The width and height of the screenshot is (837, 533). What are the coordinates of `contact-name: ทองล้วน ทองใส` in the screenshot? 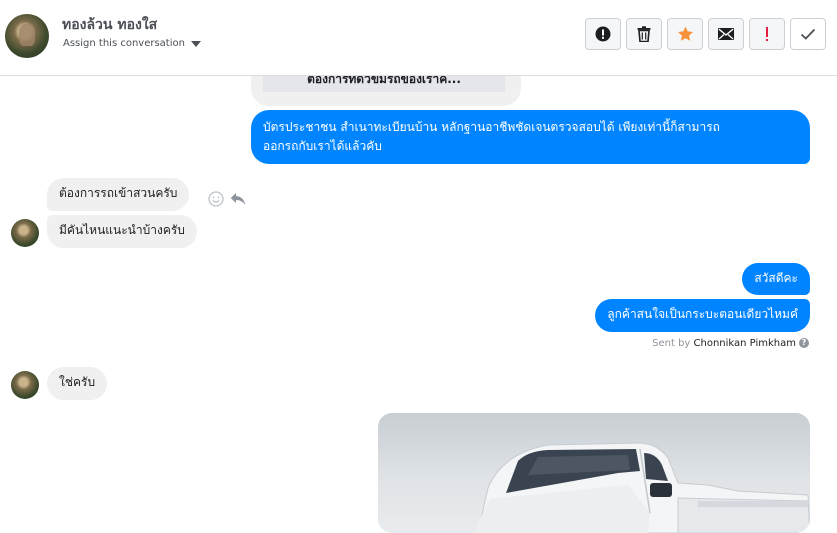 It's located at (109, 25).